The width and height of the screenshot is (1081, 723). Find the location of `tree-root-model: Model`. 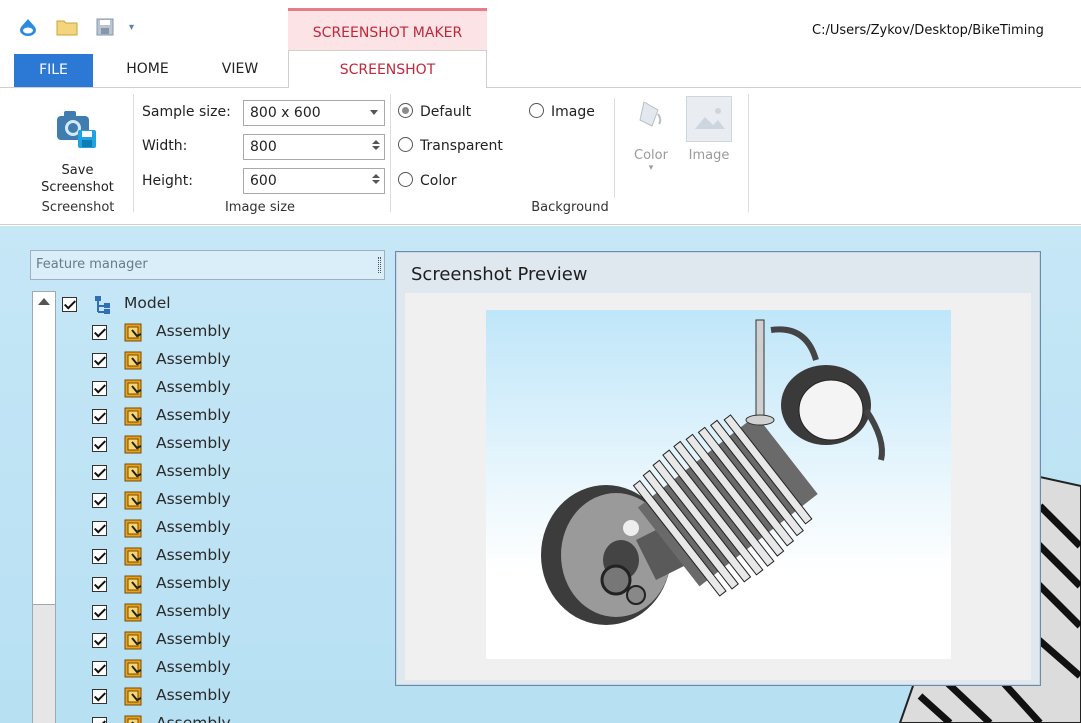

tree-root-model: Model is located at coordinates (212, 306).